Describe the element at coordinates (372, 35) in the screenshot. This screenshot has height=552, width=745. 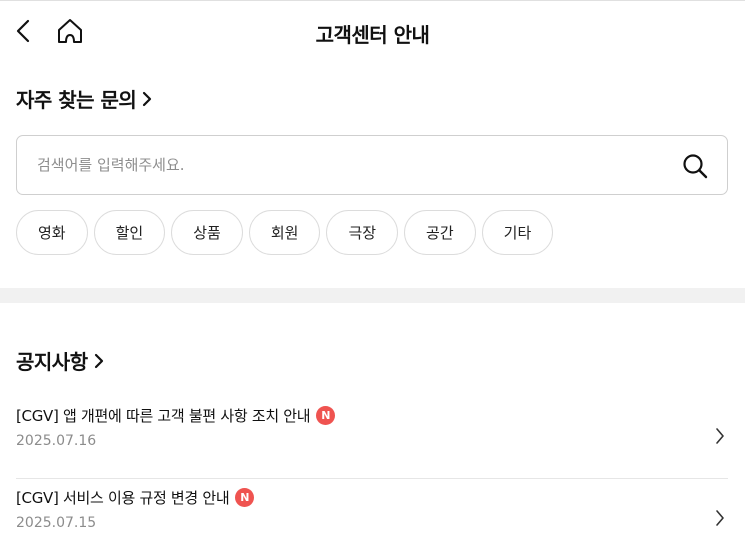
I see `page-title: 고객센터 안내` at that location.